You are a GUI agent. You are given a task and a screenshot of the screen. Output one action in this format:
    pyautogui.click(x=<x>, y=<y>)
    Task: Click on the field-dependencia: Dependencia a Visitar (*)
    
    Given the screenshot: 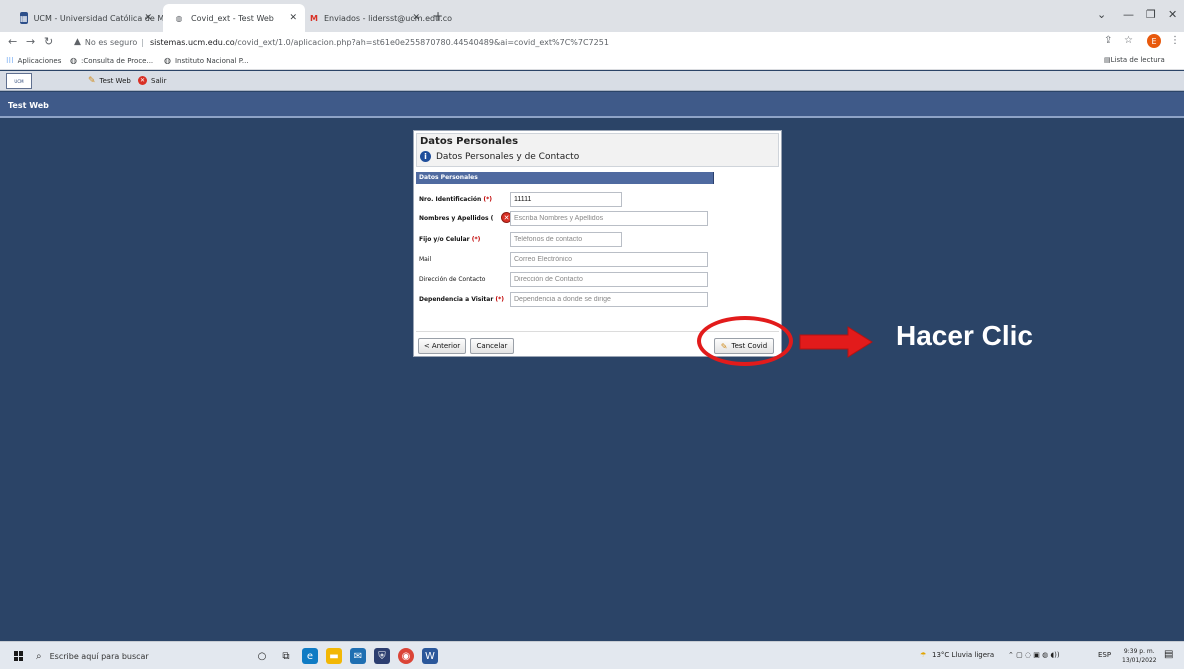 What is the action you would take?
    pyautogui.click(x=599, y=300)
    